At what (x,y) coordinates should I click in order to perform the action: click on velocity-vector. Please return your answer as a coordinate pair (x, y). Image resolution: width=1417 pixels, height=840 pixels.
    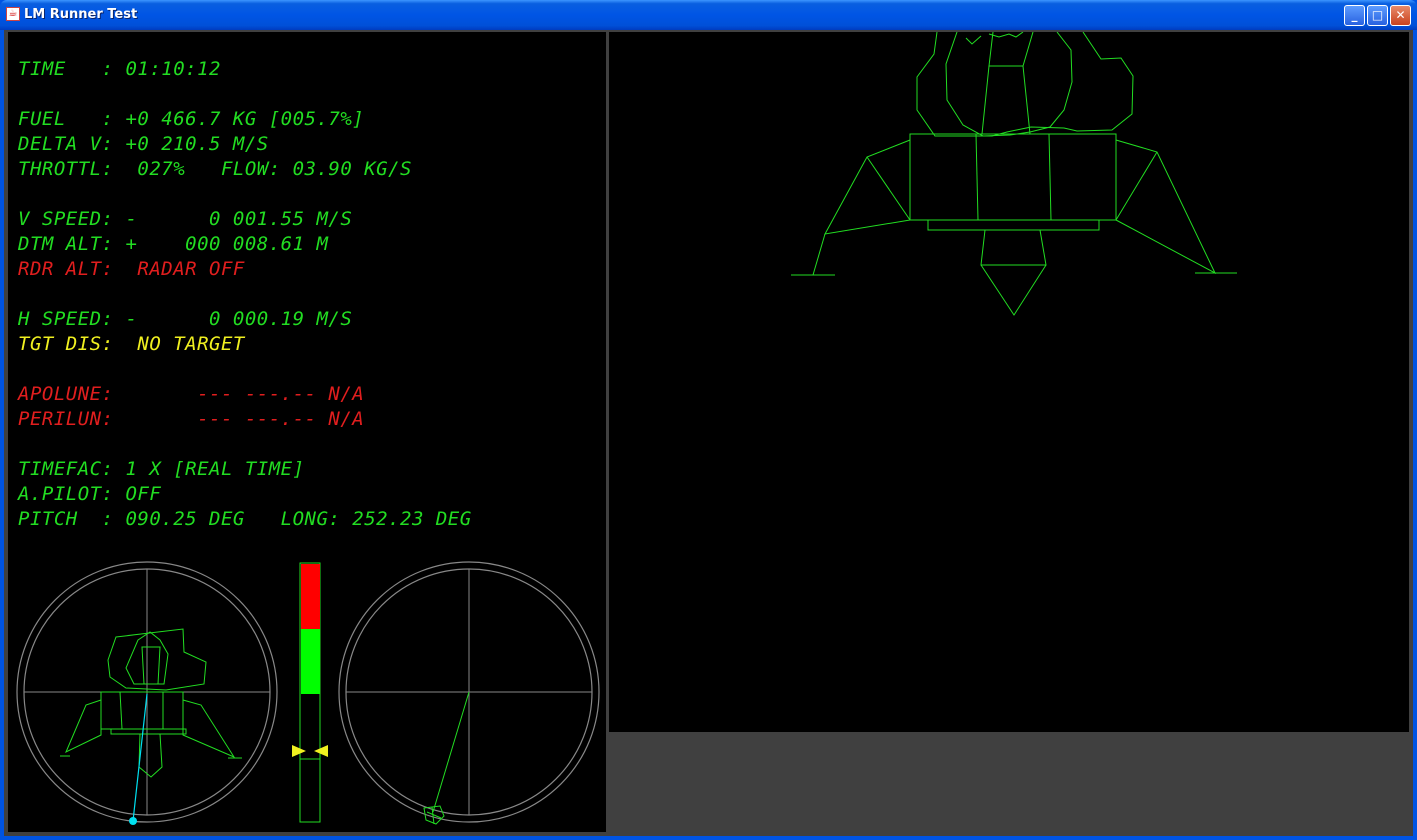
    Looking at the image, I should click on (138, 759).